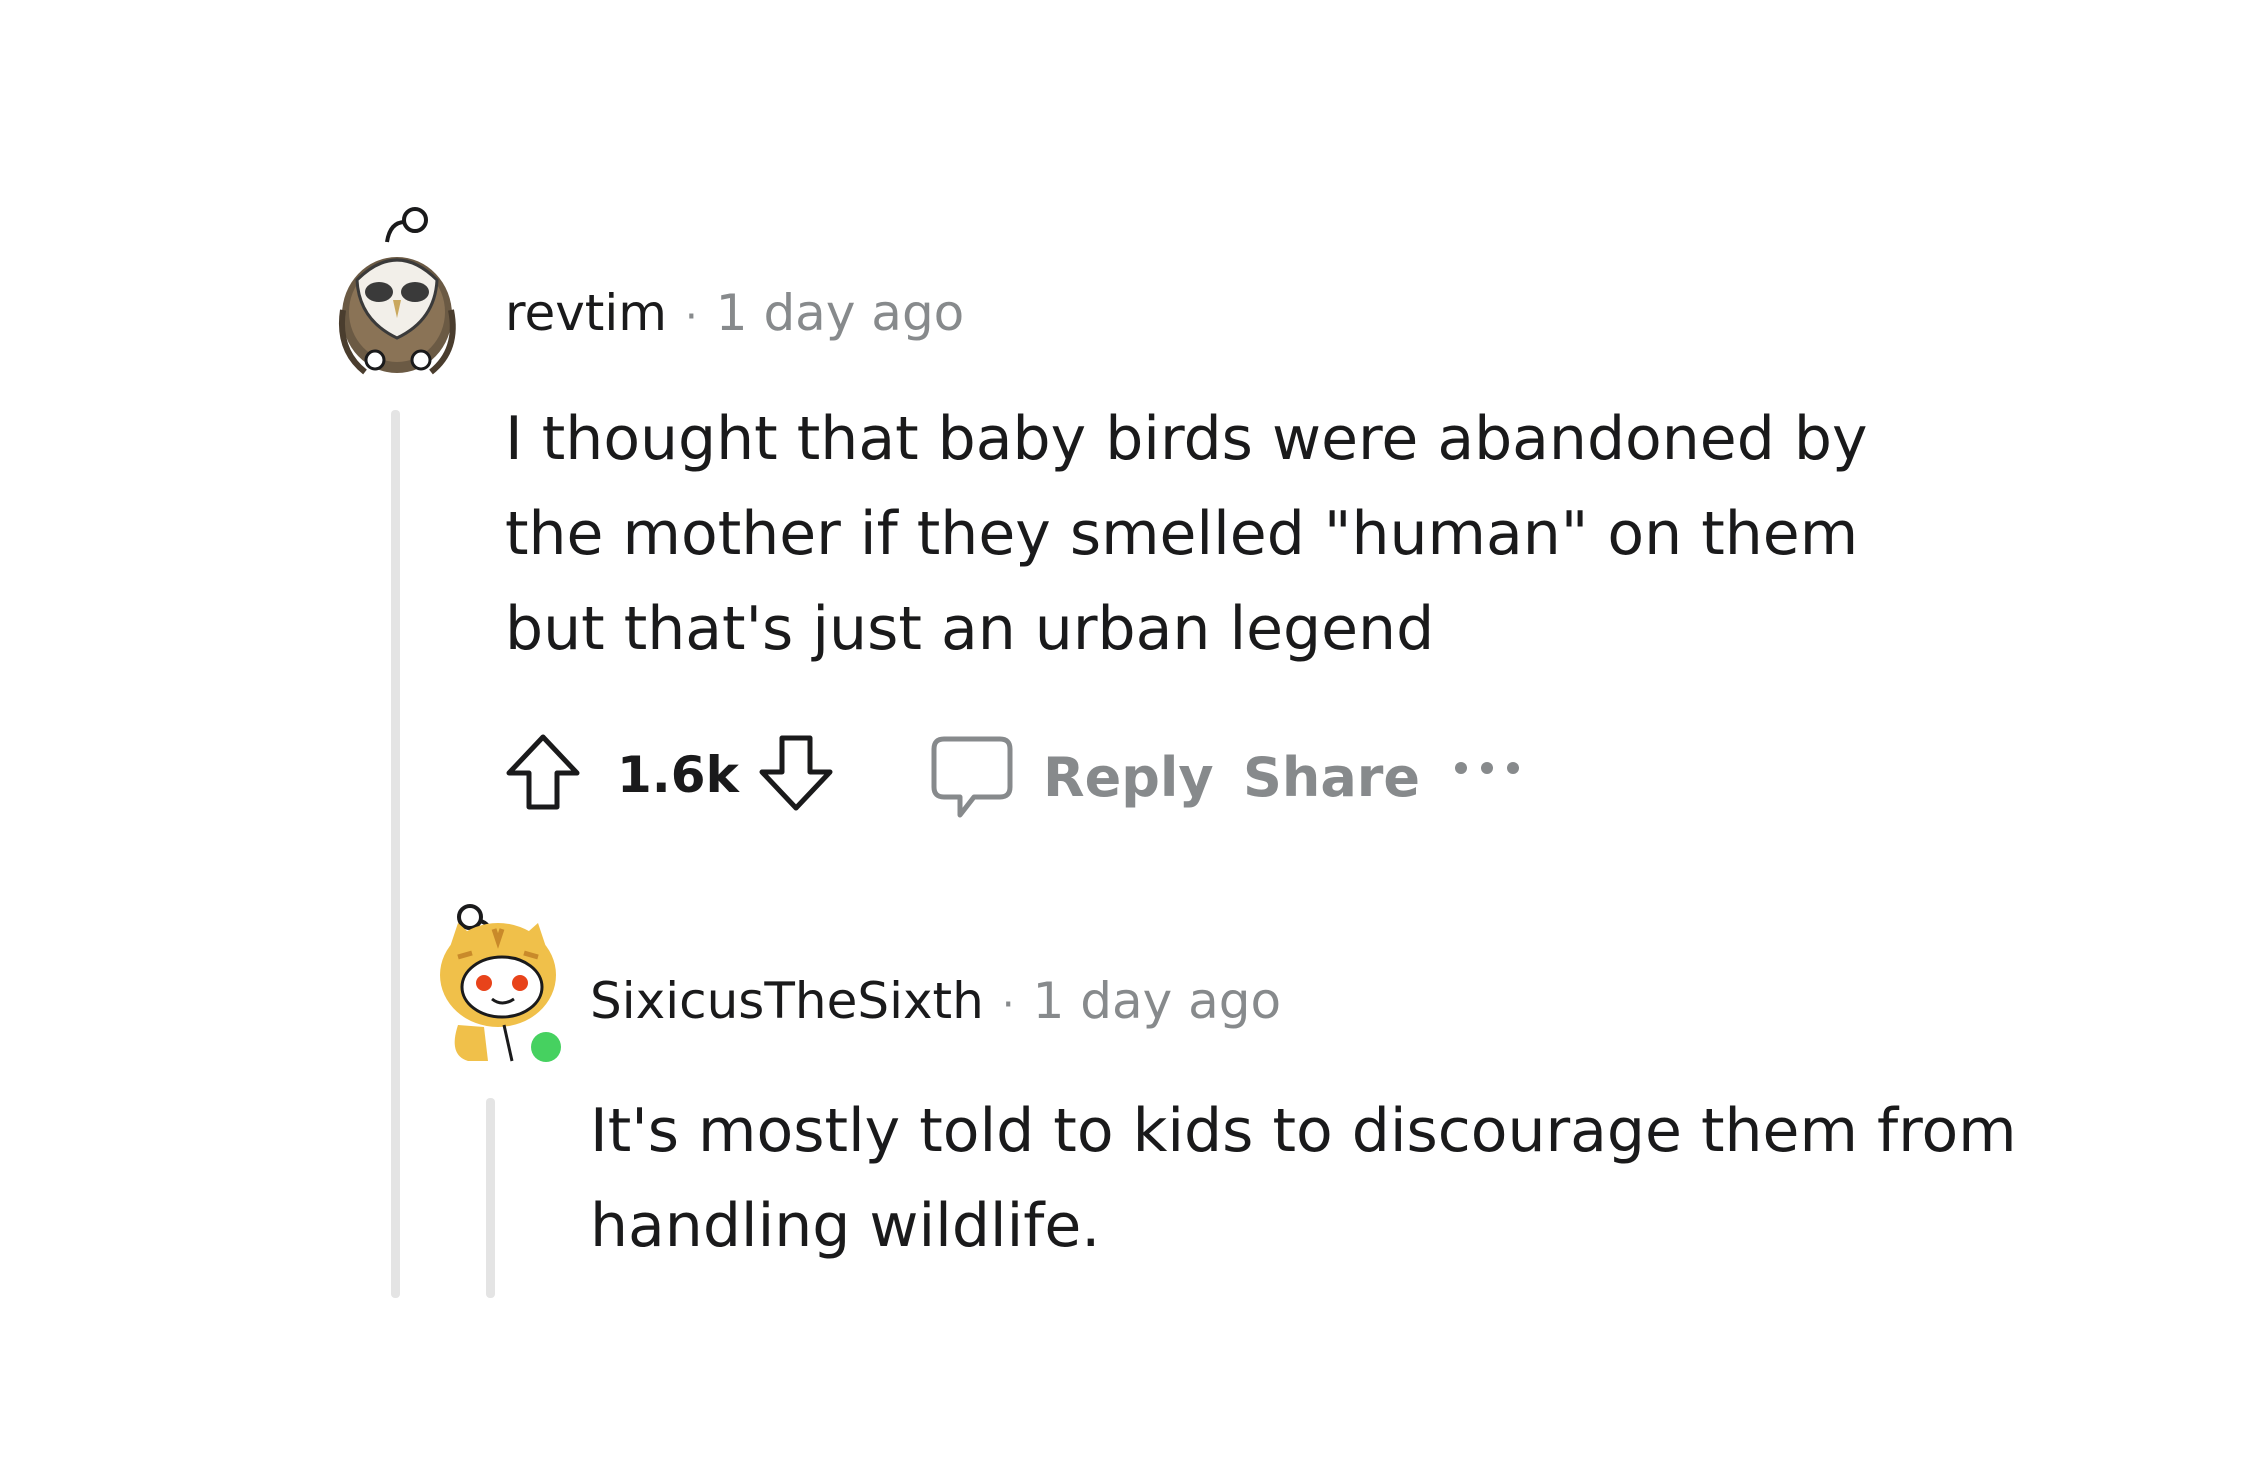 This screenshot has height=1478, width=2260. Describe the element at coordinates (490, 1198) in the screenshot. I see `reply-thread-line` at that location.